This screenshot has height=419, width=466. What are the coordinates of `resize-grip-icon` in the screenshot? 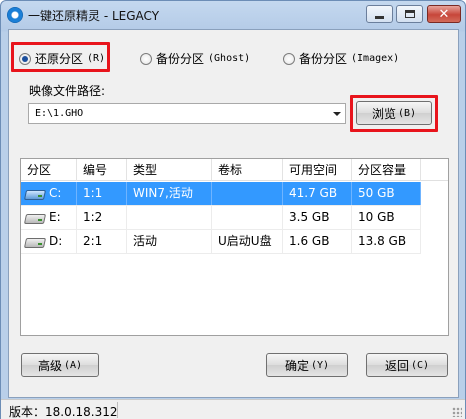 It's located at (457, 412).